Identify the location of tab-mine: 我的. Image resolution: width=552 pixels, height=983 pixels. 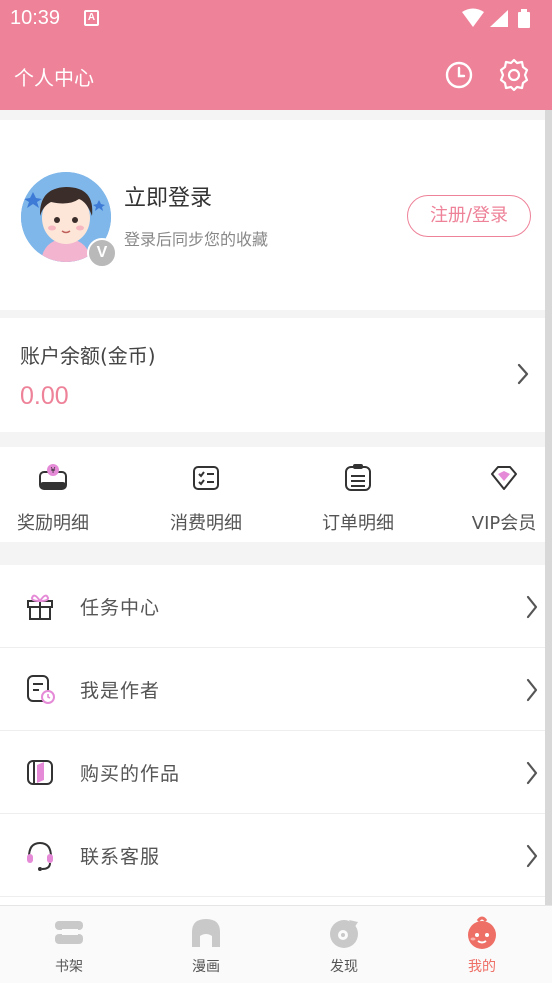
(482, 946).